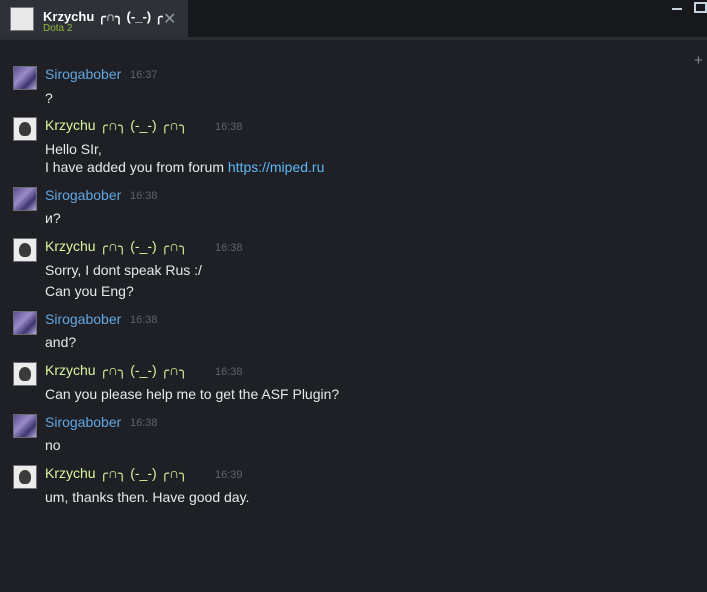  Describe the element at coordinates (58, 28) in the screenshot. I see `tab-game-status: Dota 2` at that location.